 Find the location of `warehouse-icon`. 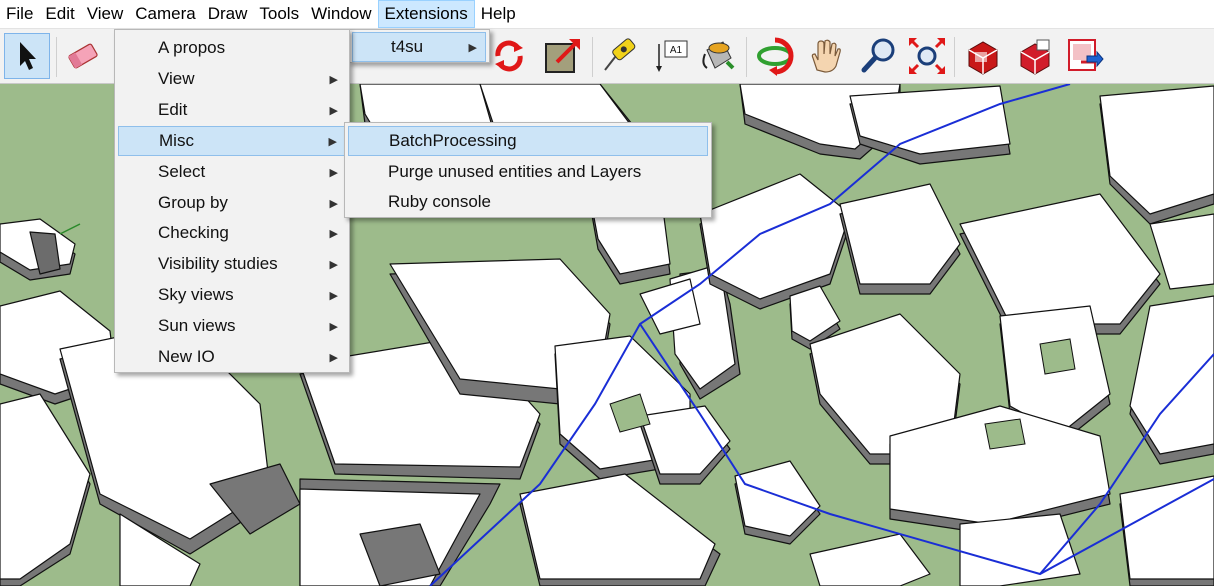

warehouse-icon is located at coordinates (983, 58).